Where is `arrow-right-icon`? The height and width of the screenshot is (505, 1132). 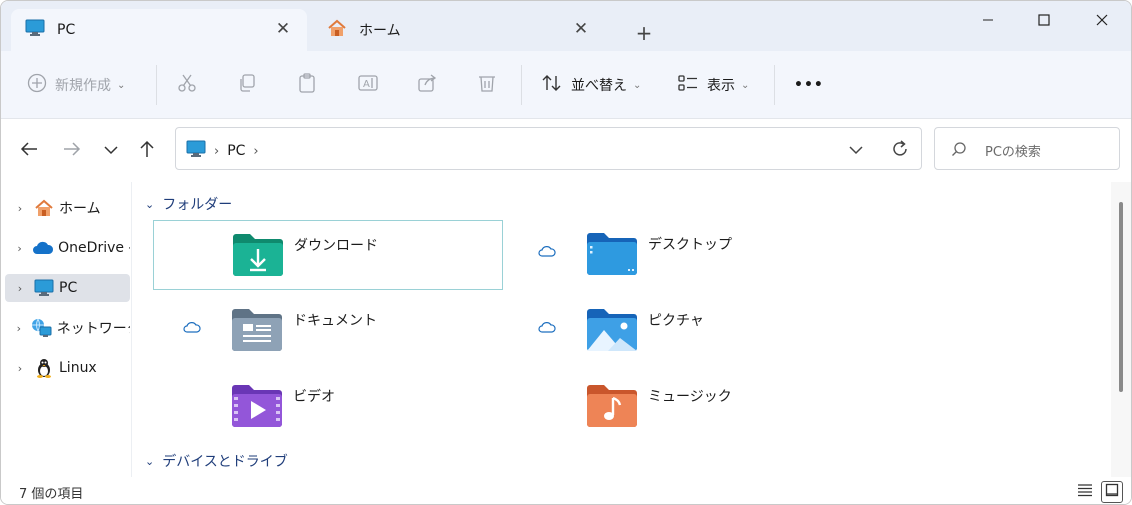 arrow-right-icon is located at coordinates (72, 151).